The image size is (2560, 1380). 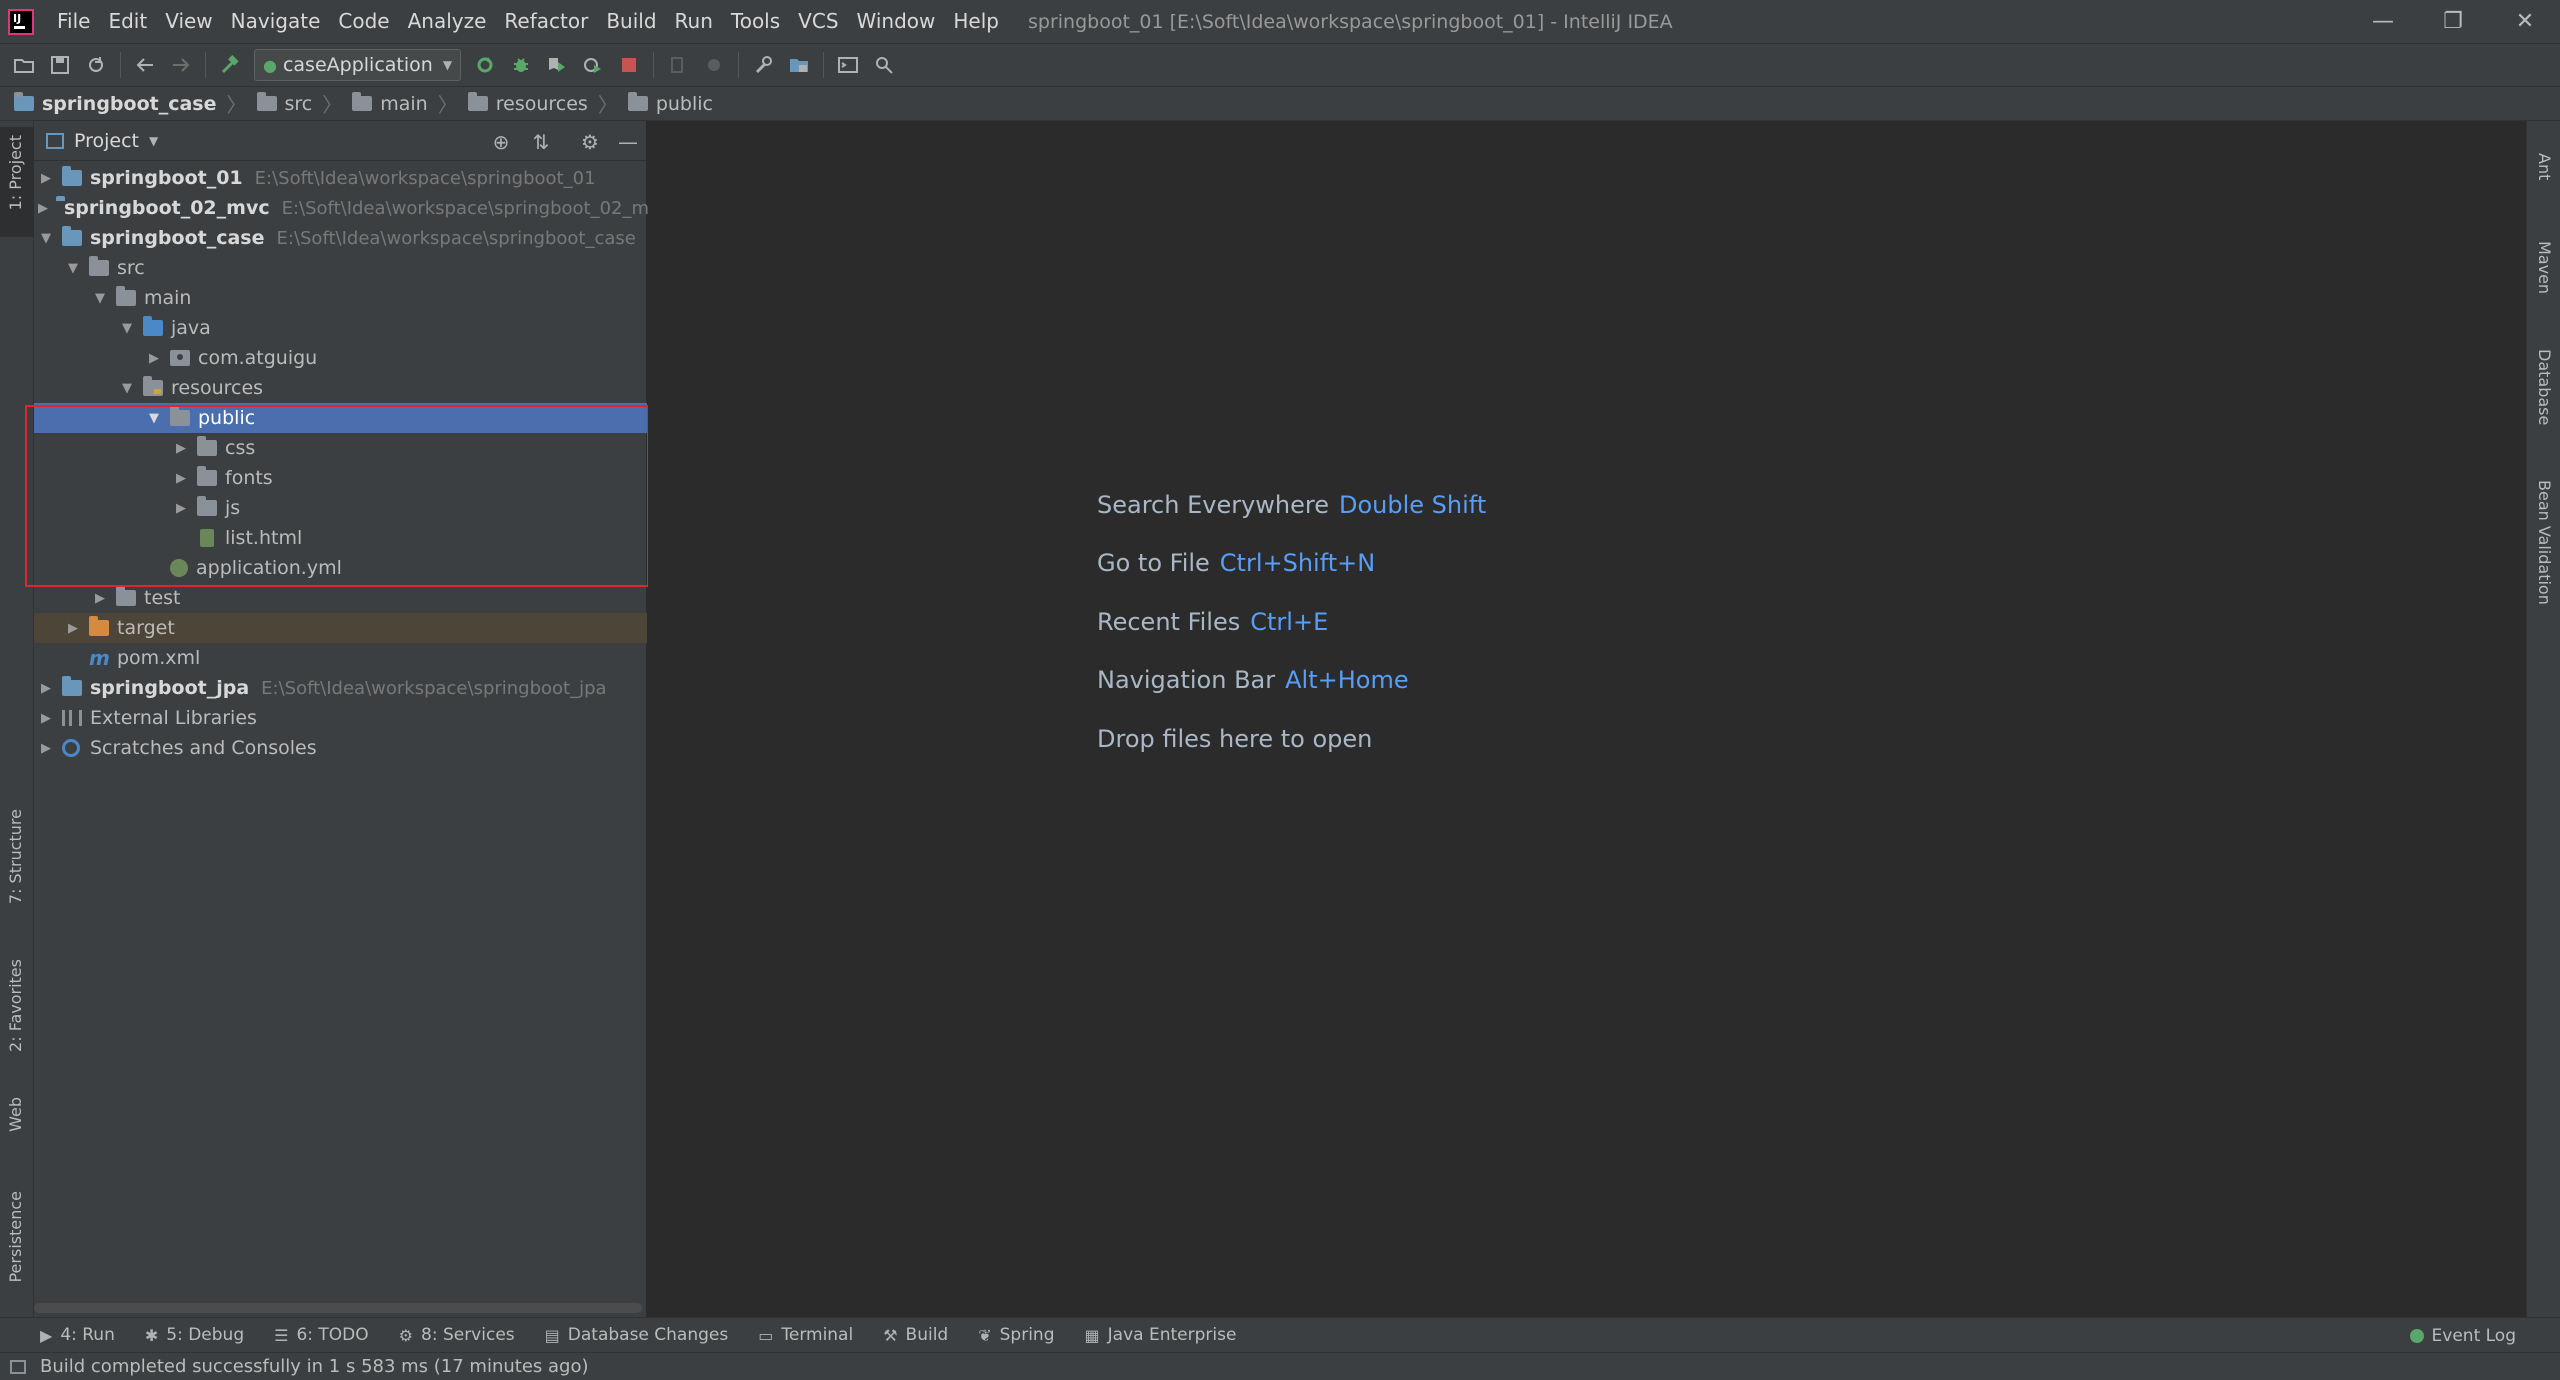 I want to click on menu-tools: Tools, so click(x=755, y=21).